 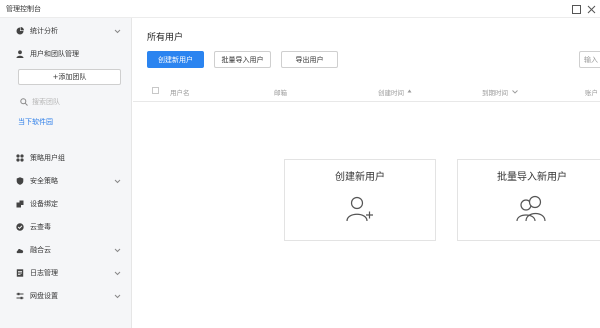 I want to click on sidebar-item-label: 日志管理, so click(x=44, y=273).